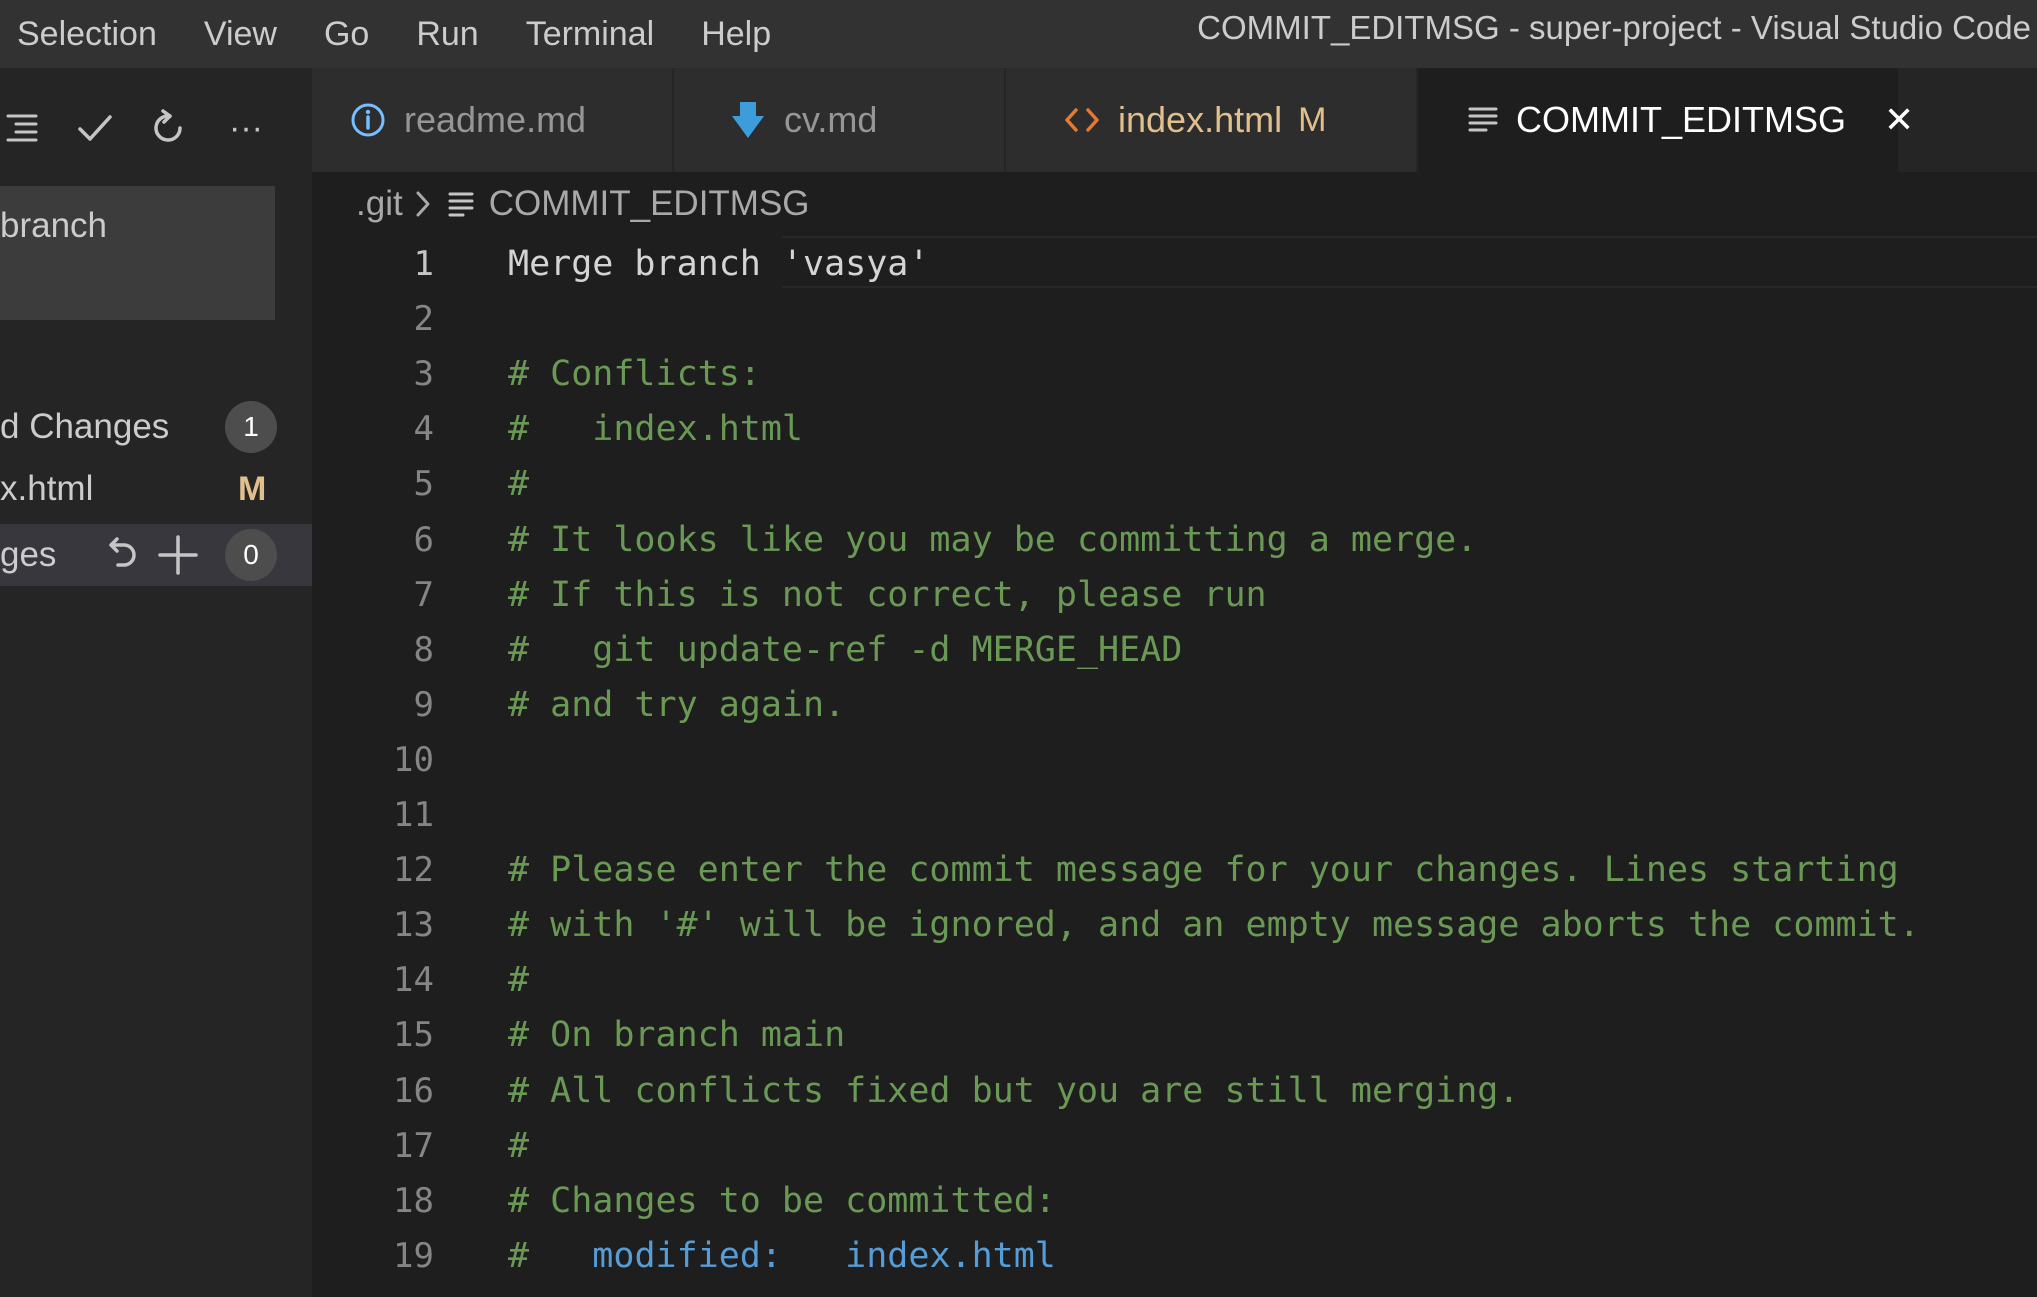 The width and height of the screenshot is (2037, 1297). Describe the element at coordinates (87, 34) in the screenshot. I see `menu-selection: Selection` at that location.